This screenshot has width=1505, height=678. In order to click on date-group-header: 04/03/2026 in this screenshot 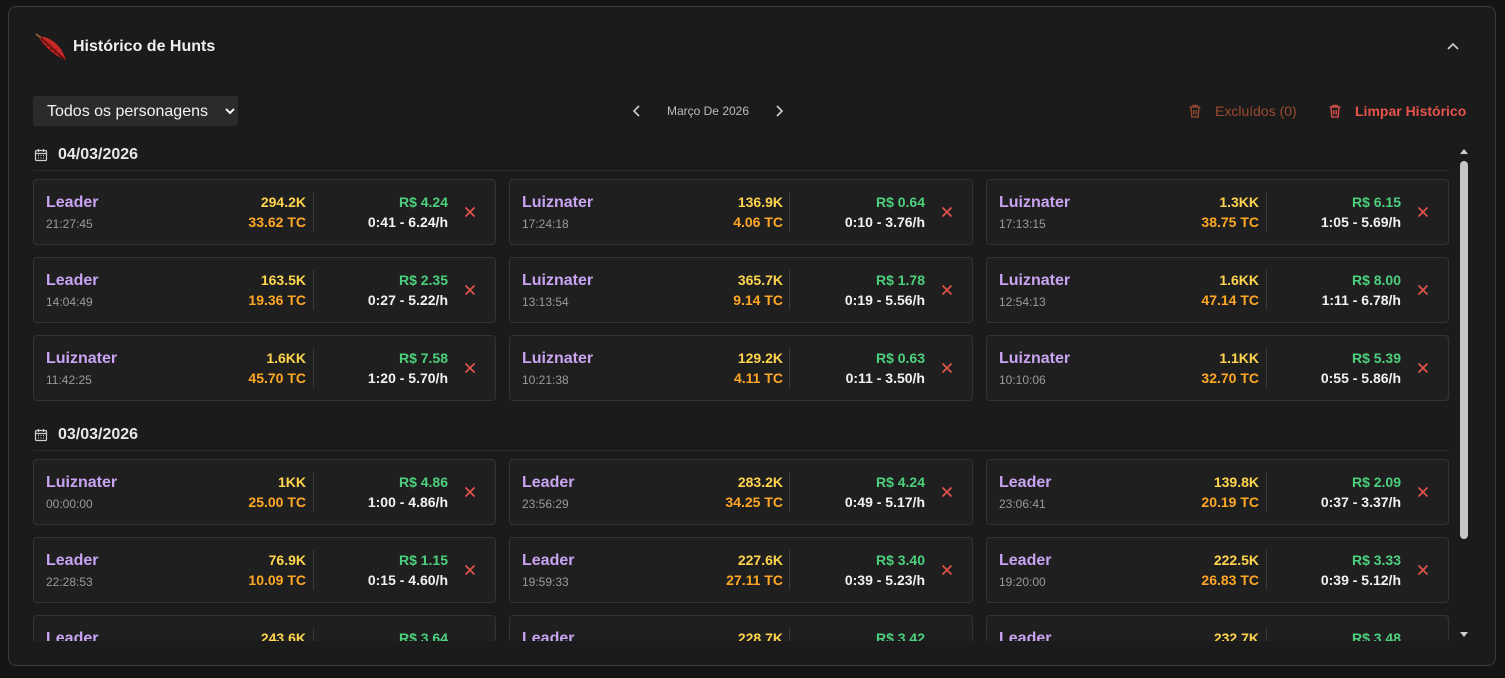, I will do `click(741, 155)`.